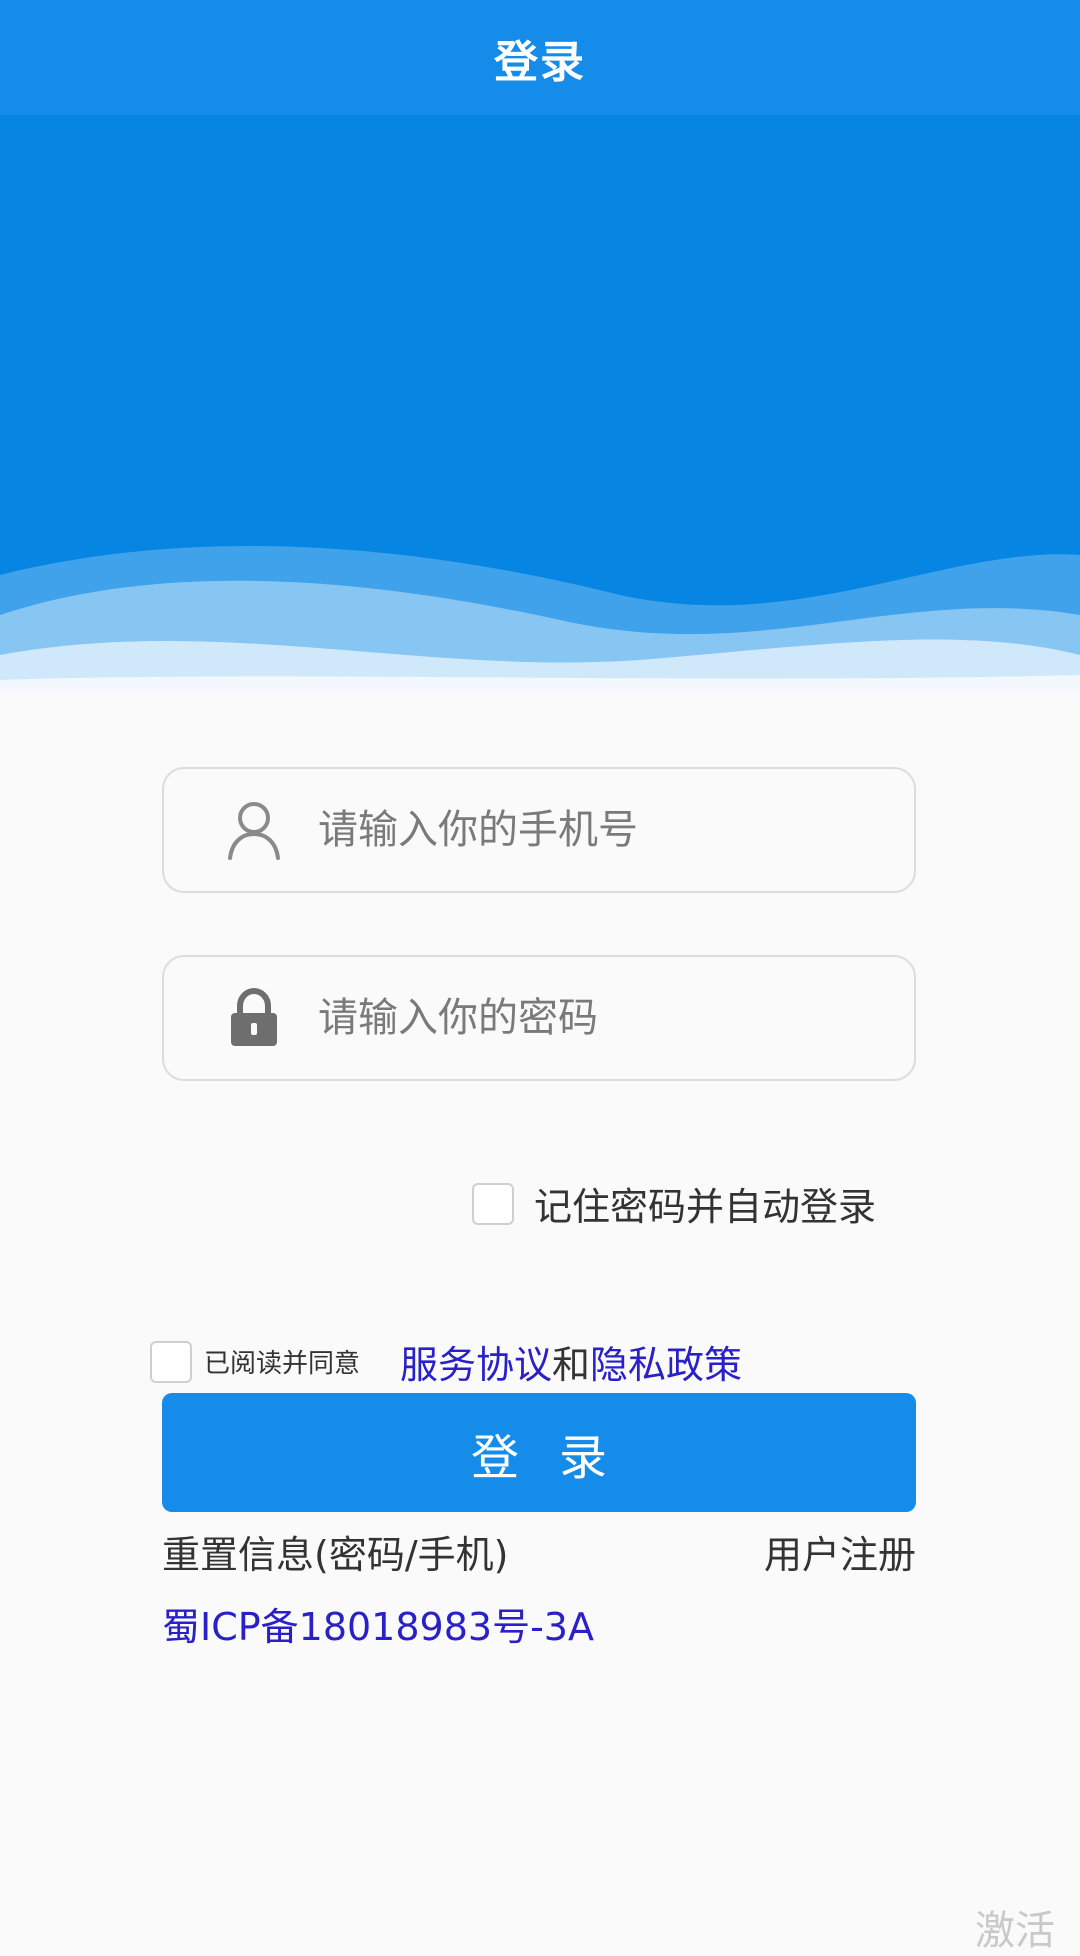  I want to click on reset-info-link: 重置信息(密码/手机), so click(335, 1551).